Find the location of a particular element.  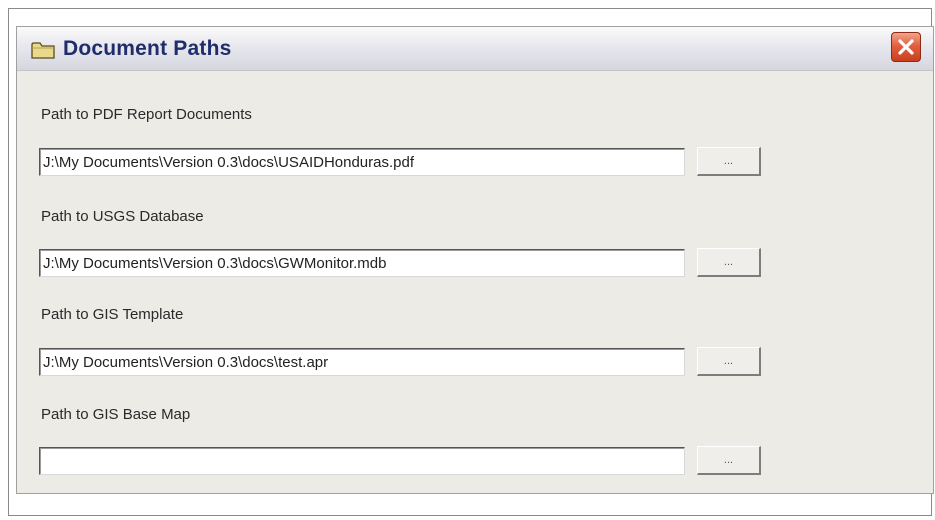

title-bar: Document Paths is located at coordinates (475, 49).